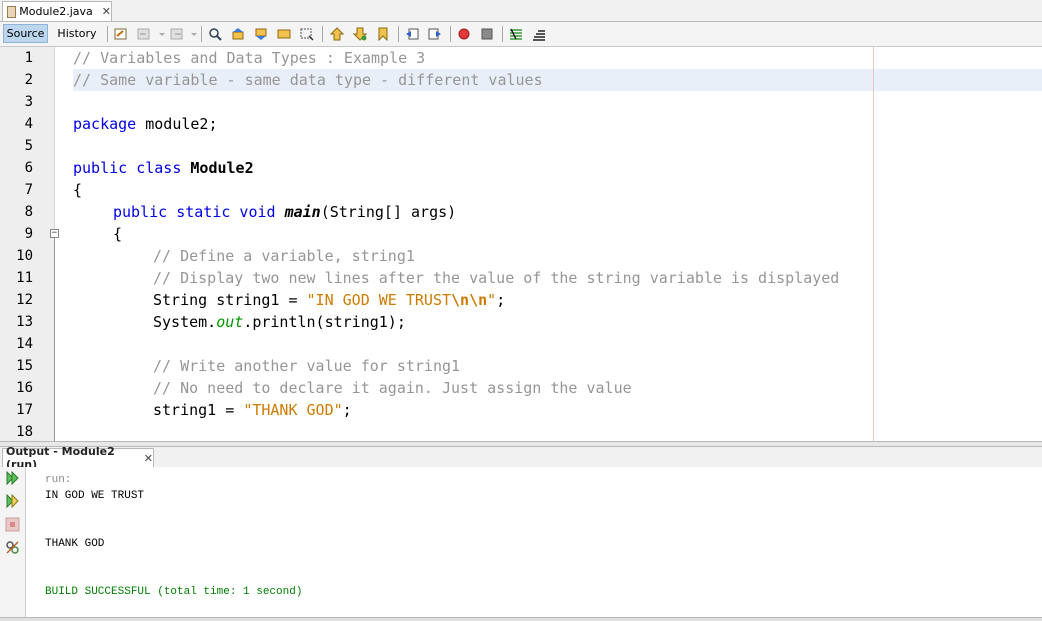 The width and height of the screenshot is (1042, 621). What do you see at coordinates (379, 300) in the screenshot?
I see `string-literal: "IN GOD WE TRUST` at bounding box center [379, 300].